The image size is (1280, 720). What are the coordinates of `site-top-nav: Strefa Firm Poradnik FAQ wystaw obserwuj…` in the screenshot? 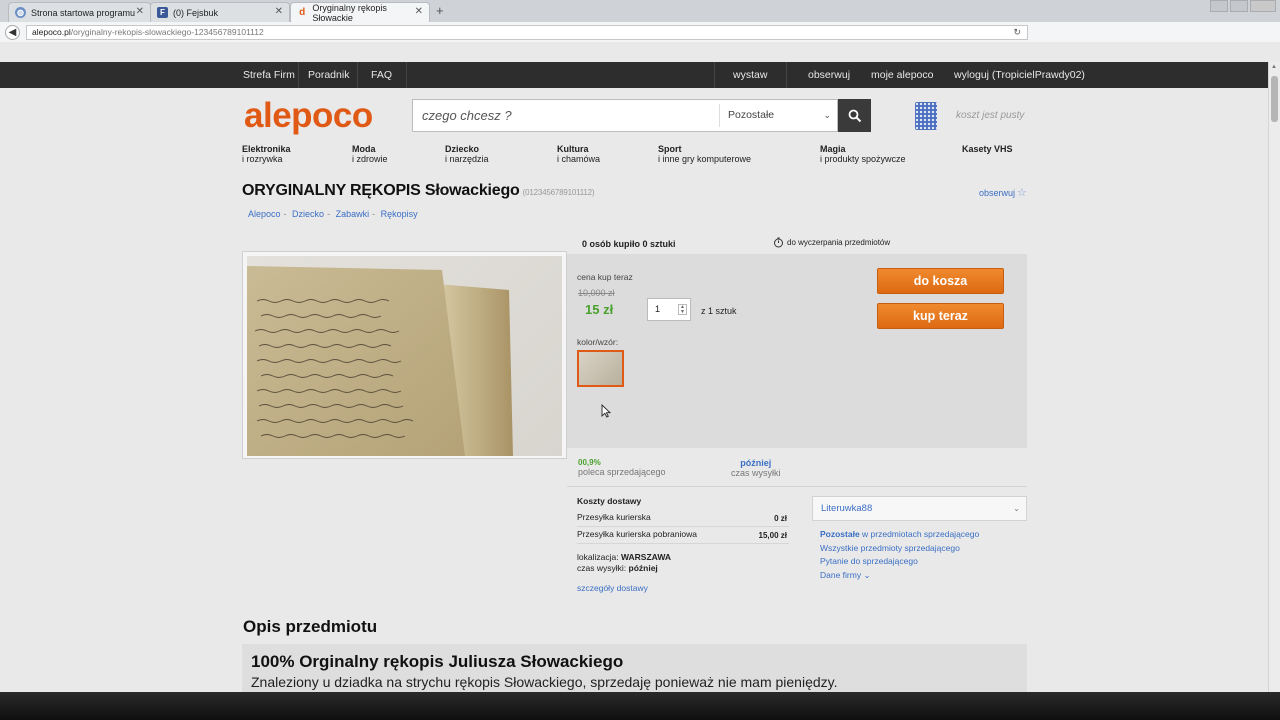 It's located at (634, 75).